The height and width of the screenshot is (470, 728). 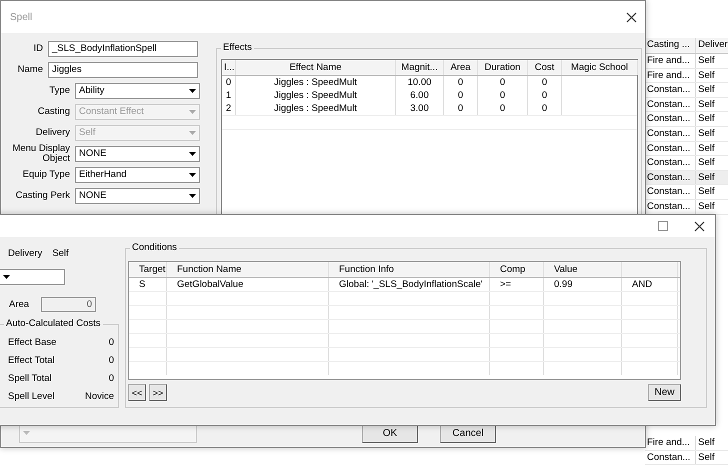 I want to click on table-cell: 3.00, so click(x=420, y=108).